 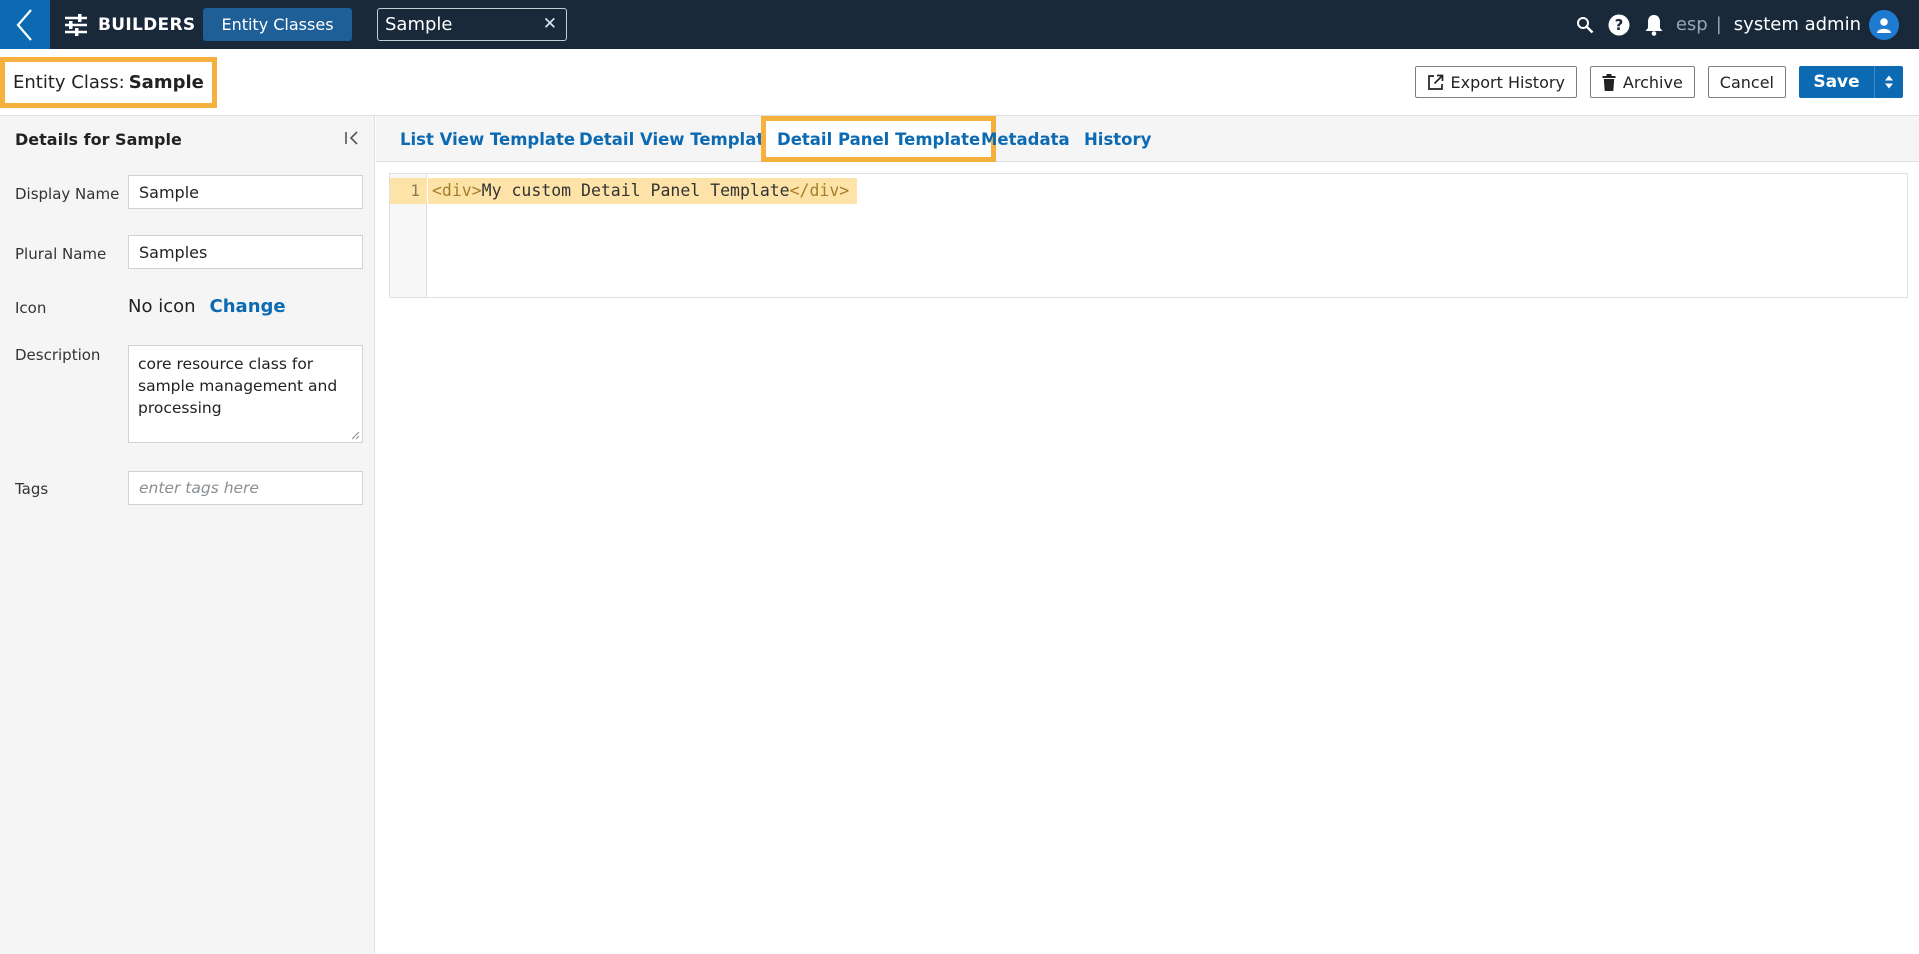 I want to click on code-close-tag: </div>, so click(x=819, y=190).